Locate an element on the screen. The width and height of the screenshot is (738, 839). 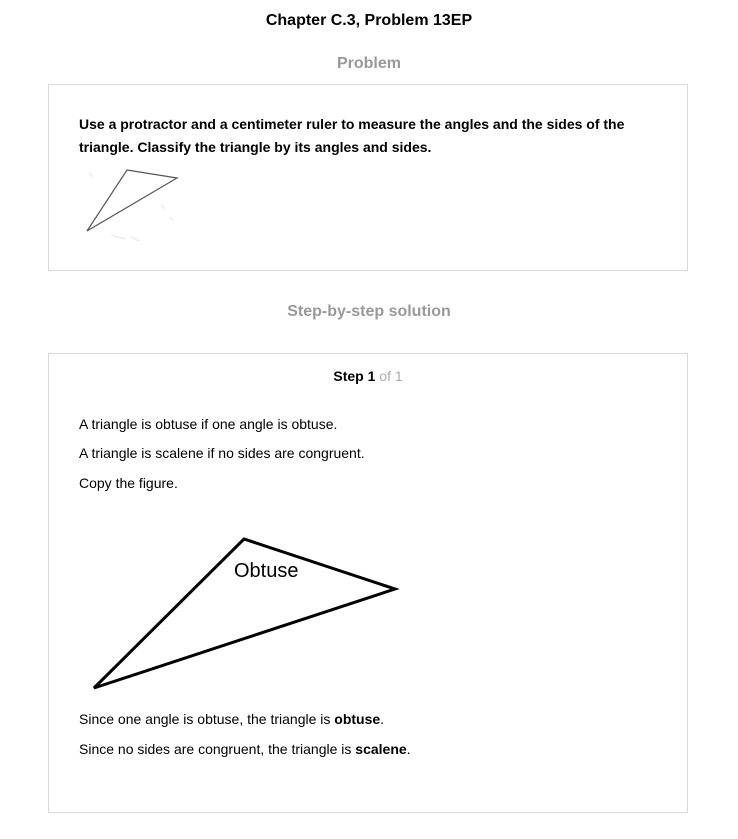
solution-heading: Step-by-step solution is located at coordinates (369, 311).